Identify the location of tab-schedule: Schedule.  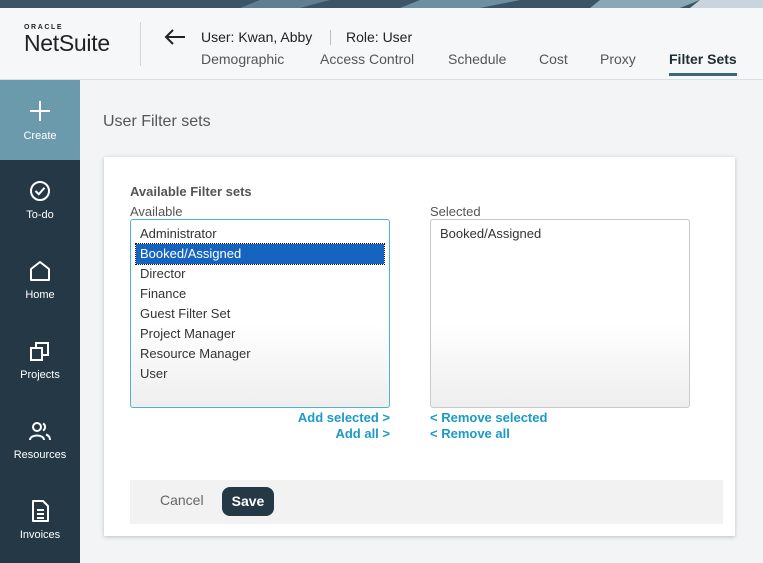
(477, 62).